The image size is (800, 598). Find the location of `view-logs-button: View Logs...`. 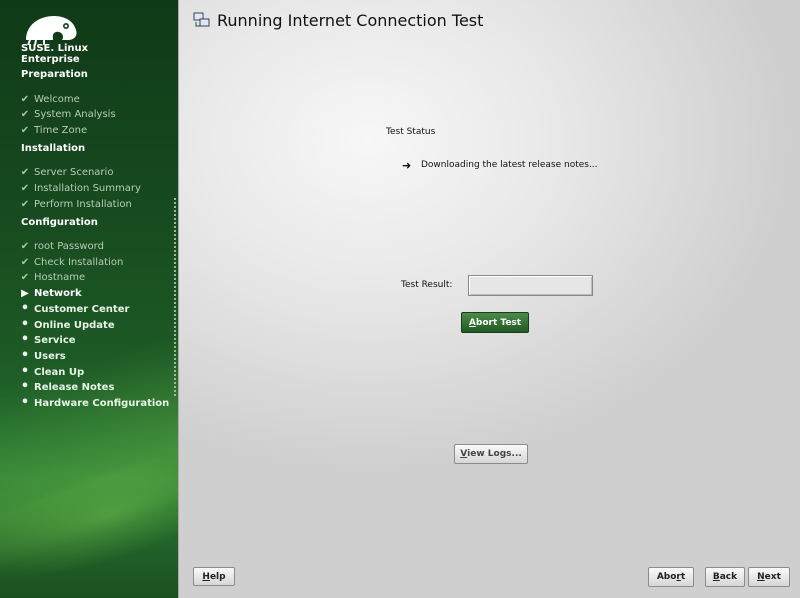

view-logs-button: View Logs... is located at coordinates (491, 454).